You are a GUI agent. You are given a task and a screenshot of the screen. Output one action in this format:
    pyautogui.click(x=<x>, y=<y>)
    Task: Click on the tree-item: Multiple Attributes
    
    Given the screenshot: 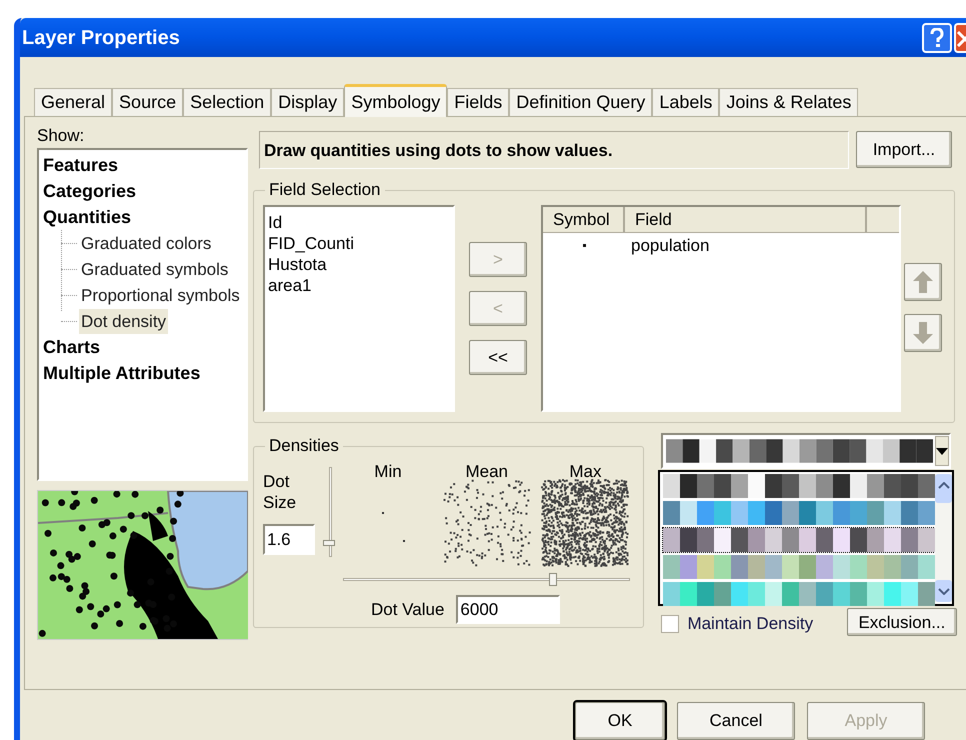 What is the action you would take?
    pyautogui.click(x=121, y=373)
    